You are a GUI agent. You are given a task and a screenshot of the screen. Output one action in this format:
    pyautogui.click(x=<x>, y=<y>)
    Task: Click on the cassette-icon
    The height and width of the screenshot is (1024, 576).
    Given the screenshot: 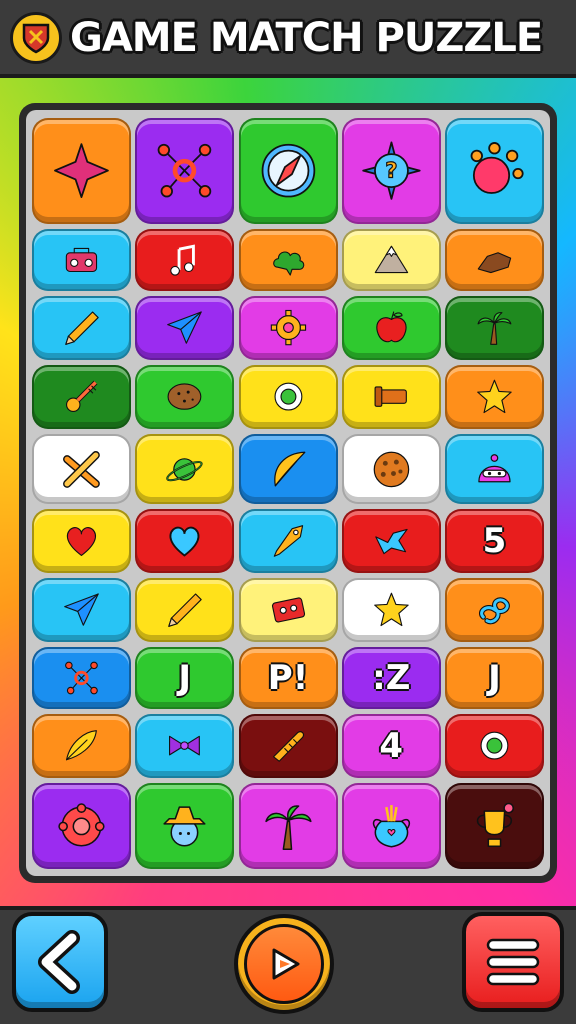 What is the action you would take?
    pyautogui.click(x=288, y=610)
    